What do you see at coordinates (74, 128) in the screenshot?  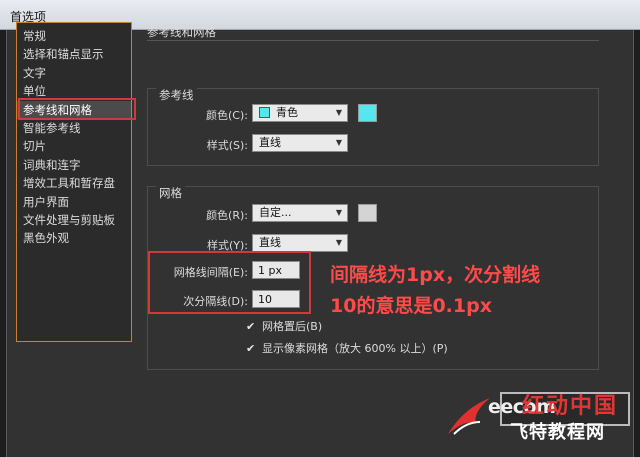 I see `sidebar-item-smart-guides: 智能参考线` at bounding box center [74, 128].